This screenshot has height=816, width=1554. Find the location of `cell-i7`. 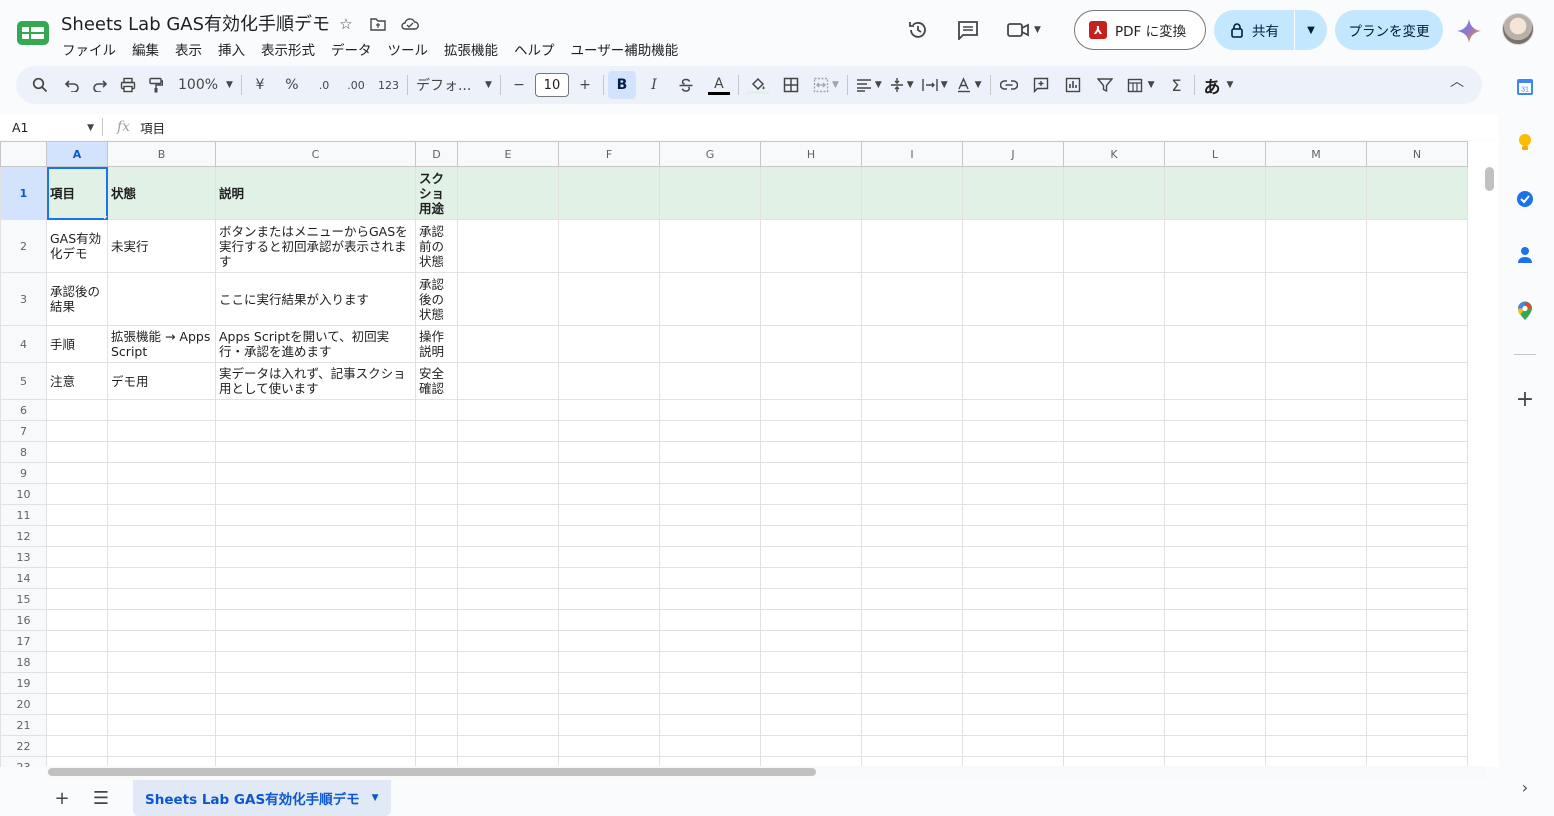

cell-i7 is located at coordinates (912, 431).